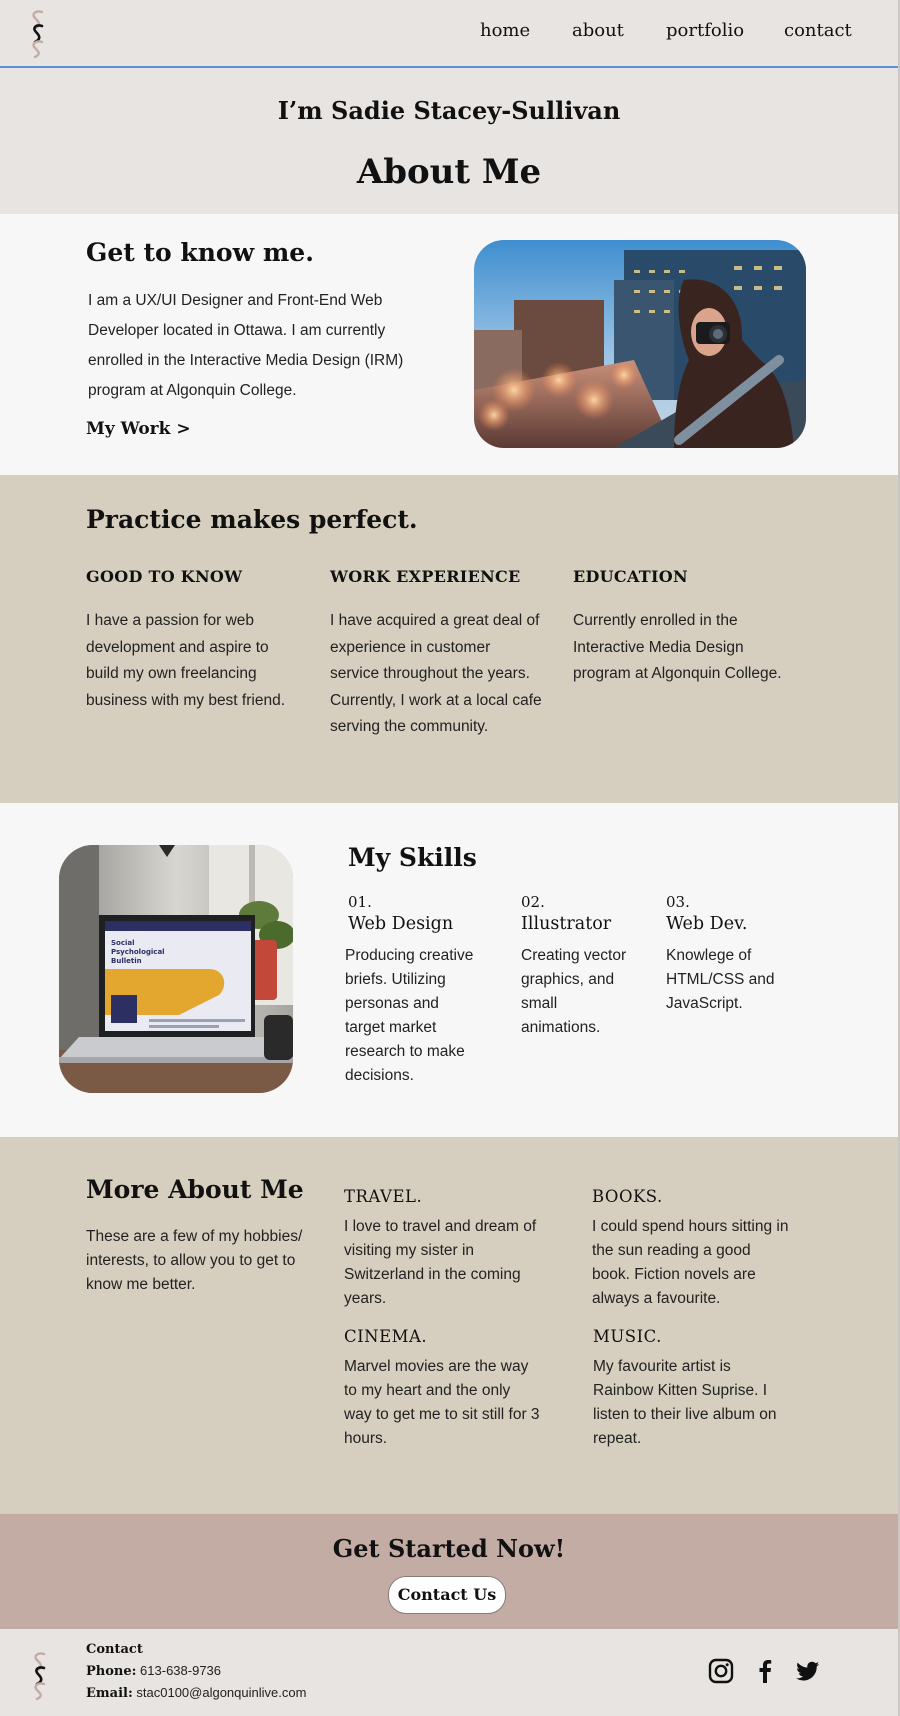 The width and height of the screenshot is (900, 1716). I want to click on skill-line: HTML/CSS and, so click(720, 979).